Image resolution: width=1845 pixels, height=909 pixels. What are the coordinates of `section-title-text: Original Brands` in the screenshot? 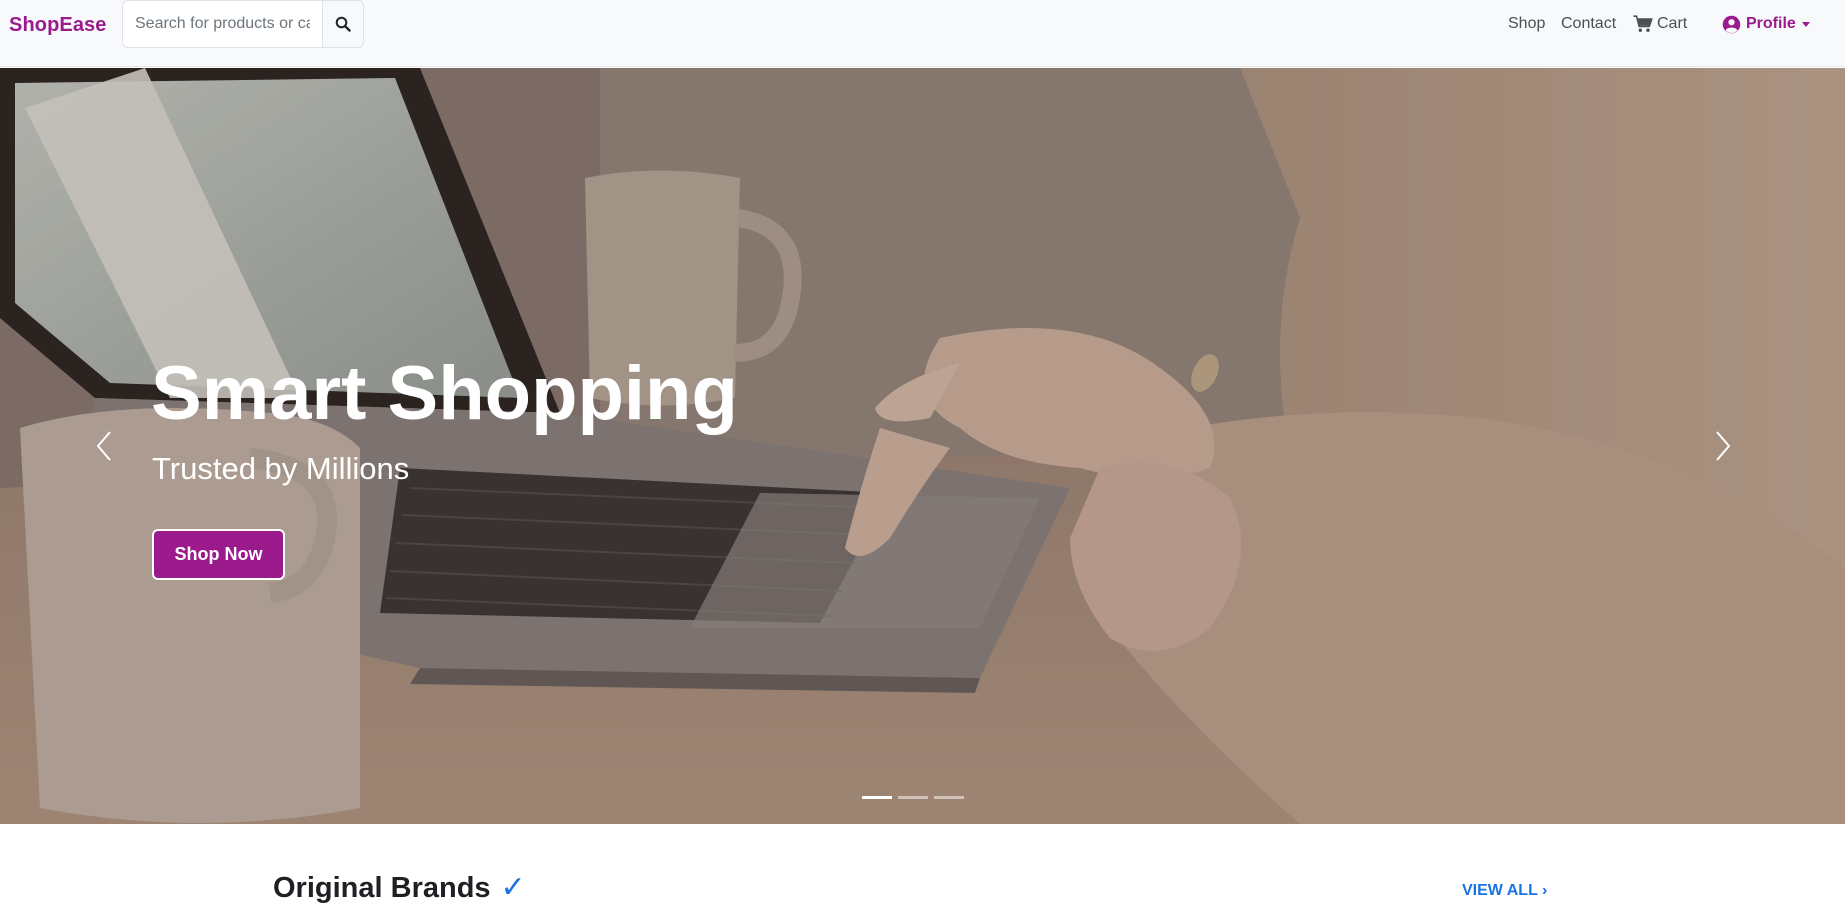 It's located at (382, 888).